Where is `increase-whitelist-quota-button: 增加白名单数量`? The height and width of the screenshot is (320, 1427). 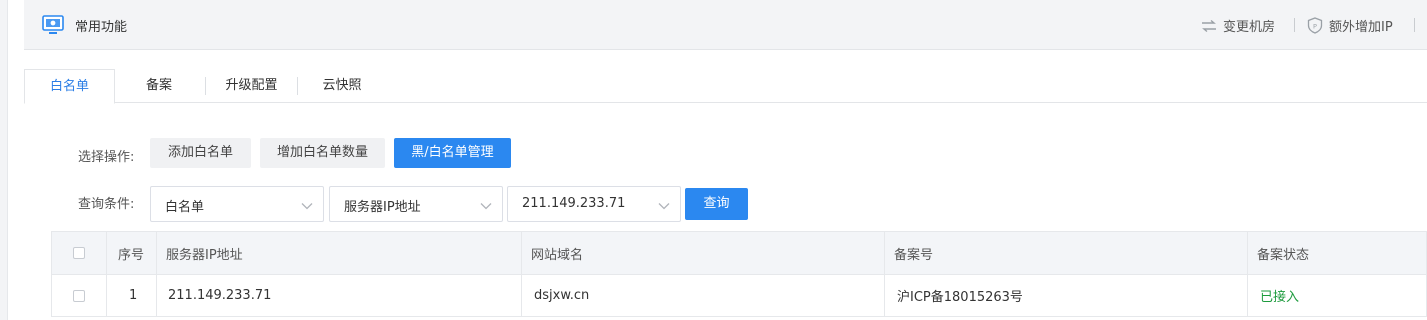 increase-whitelist-quota-button: 增加白名单数量 is located at coordinates (322, 153).